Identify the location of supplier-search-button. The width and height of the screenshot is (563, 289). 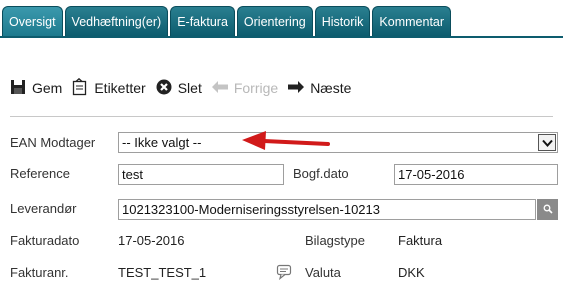
(547, 209).